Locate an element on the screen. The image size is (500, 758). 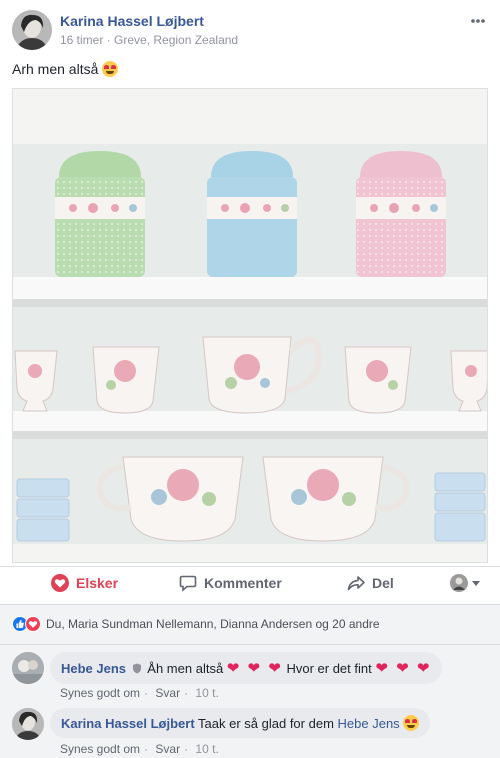
post-text: Arh men altså is located at coordinates (65, 69).